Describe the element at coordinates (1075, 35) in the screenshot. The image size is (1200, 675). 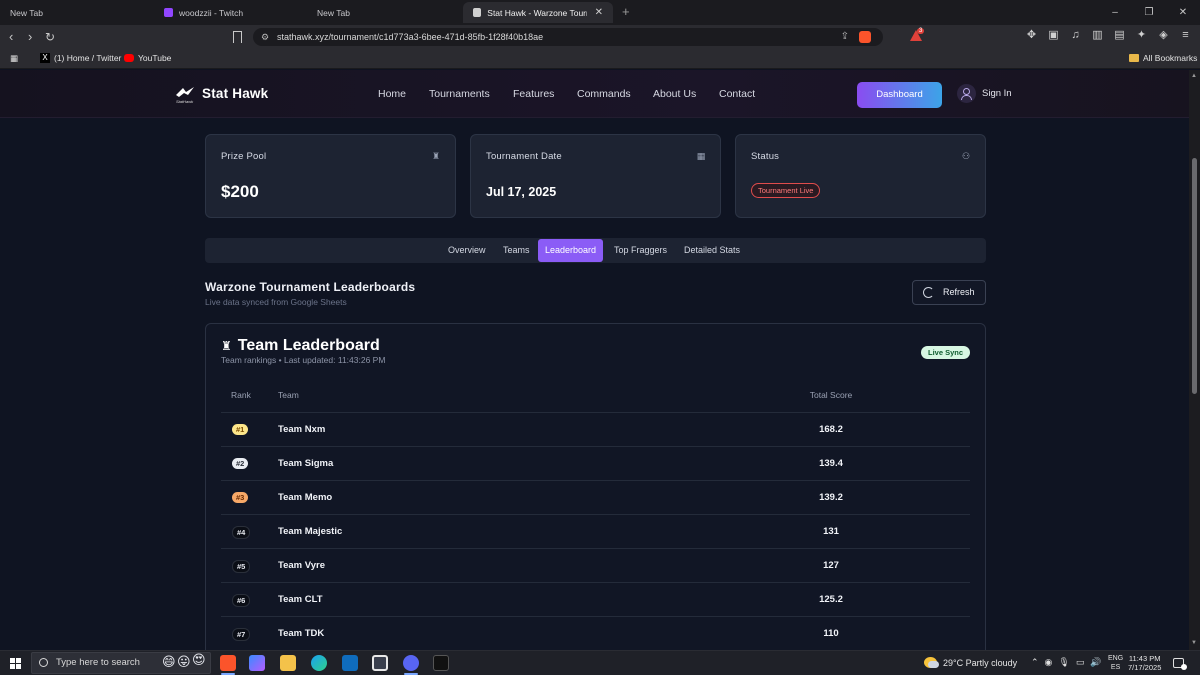
I see `media-icon: ♫` at that location.